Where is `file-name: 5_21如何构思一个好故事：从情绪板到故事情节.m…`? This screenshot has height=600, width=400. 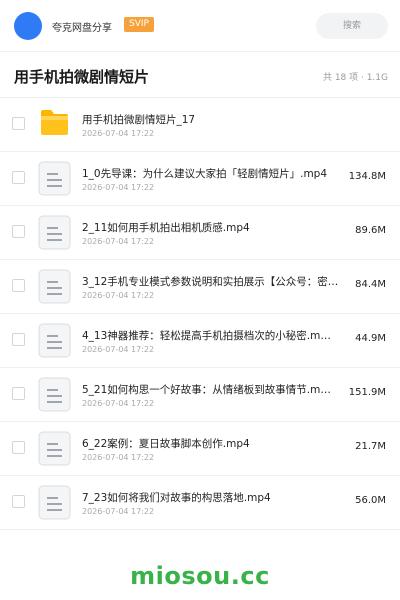 file-name: 5_21如何构思一个好故事：从情绪板到故事情节.m… is located at coordinates (206, 390).